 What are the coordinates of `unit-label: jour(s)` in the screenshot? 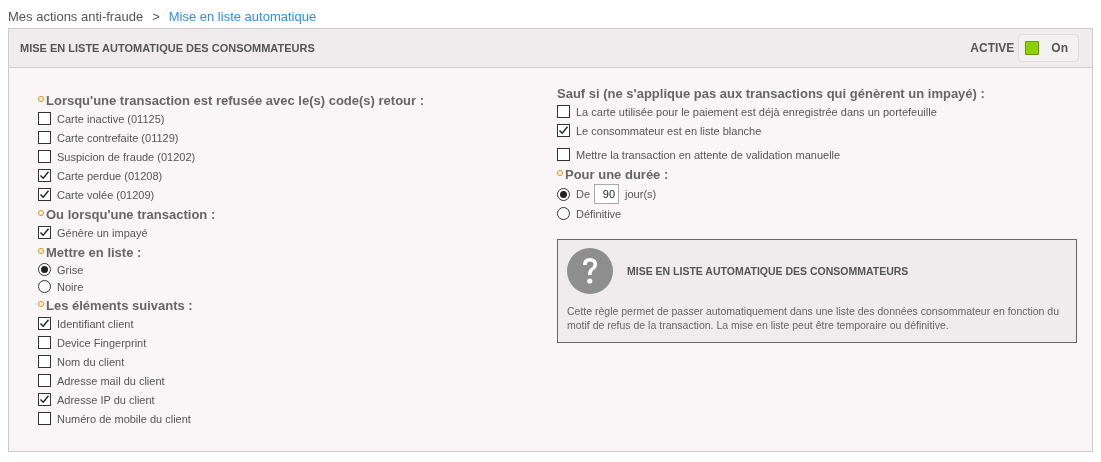 It's located at (641, 194).